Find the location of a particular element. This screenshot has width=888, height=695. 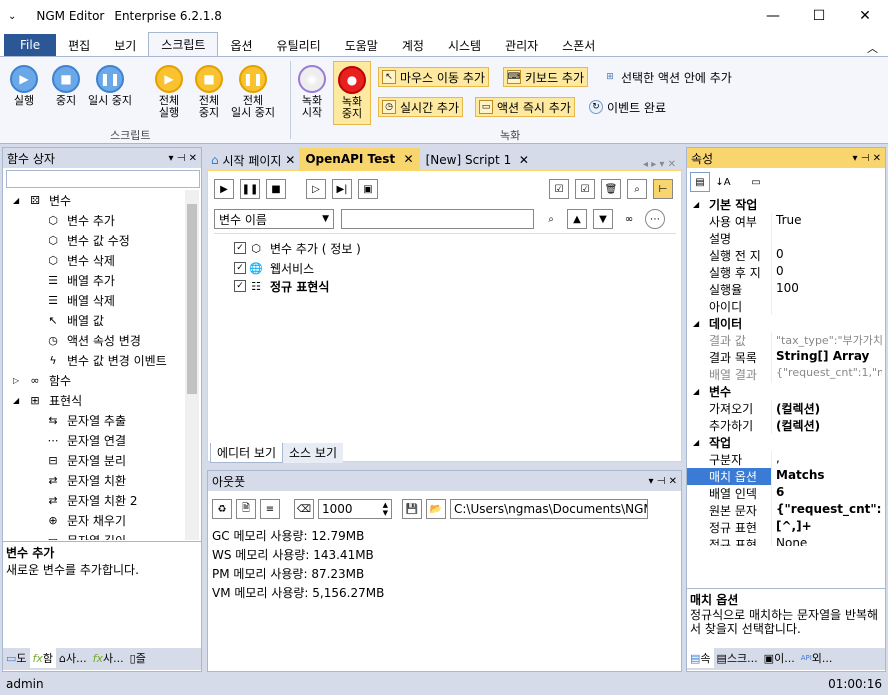

record-stop-button: ● 녹화 중지 is located at coordinates (352, 93).